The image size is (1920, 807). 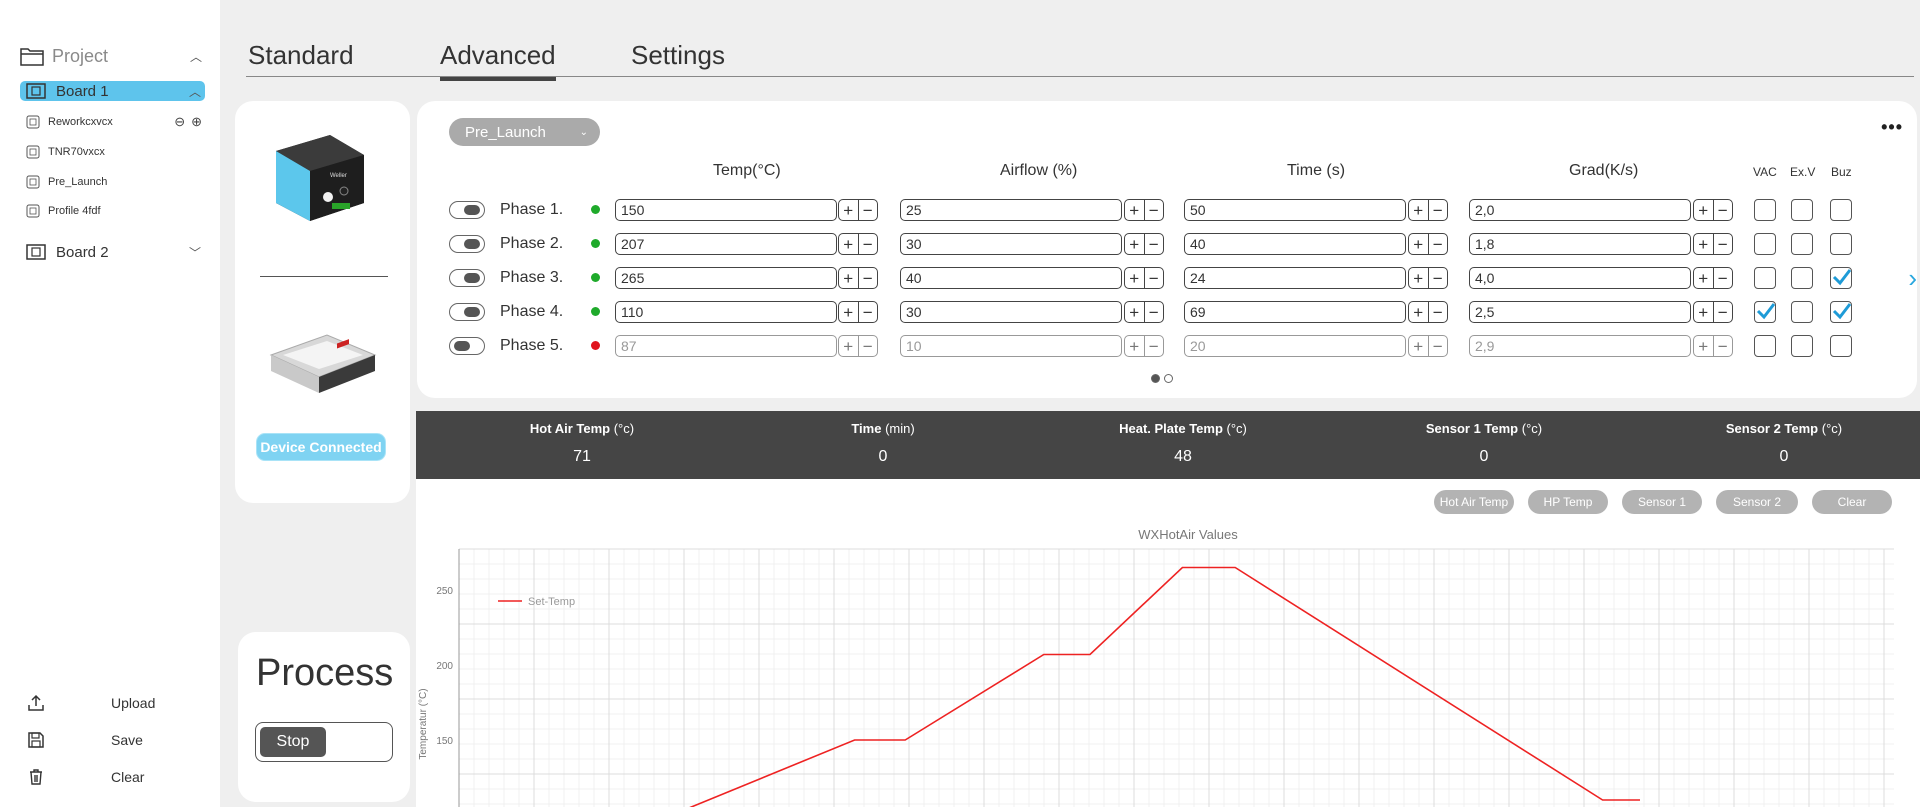 I want to click on sidebar-item-board-1: Board 1 ︿, so click(x=112, y=91).